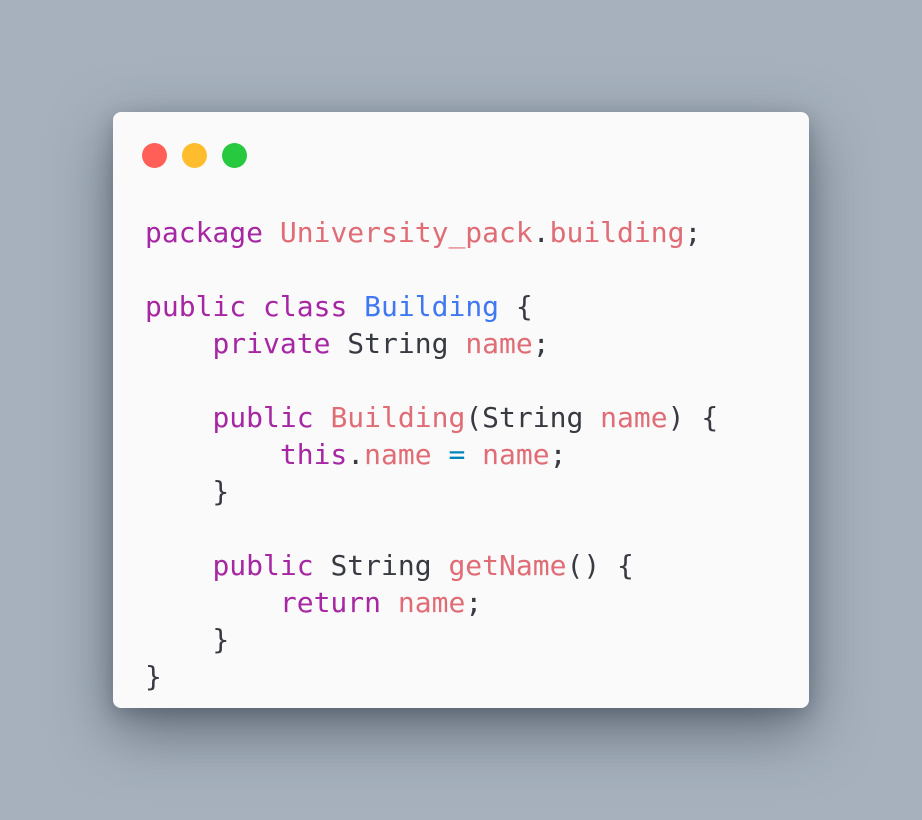 The image size is (922, 820). Describe the element at coordinates (271, 343) in the screenshot. I see `code-token: private` at that location.